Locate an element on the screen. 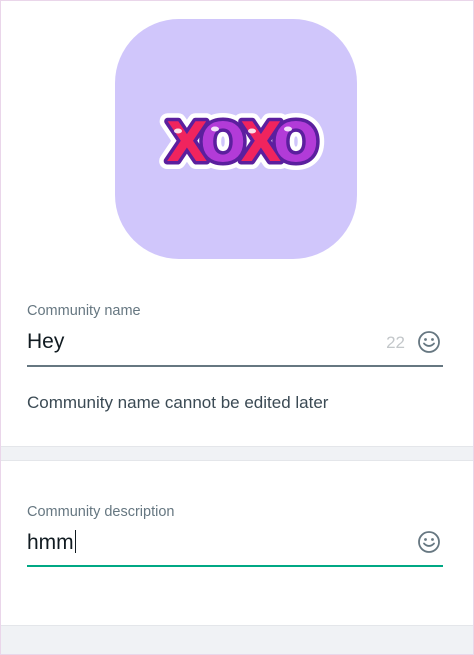 This screenshot has width=474, height=655. name-helper-text: Community name cannot be edited later is located at coordinates (178, 402).